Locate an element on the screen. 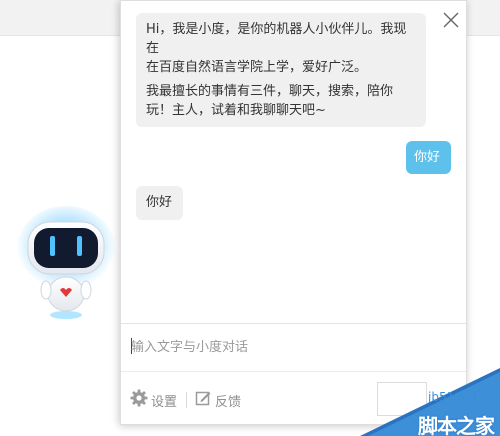 The height and width of the screenshot is (436, 500). watermark-site: jb51.net is located at coordinates (453, 397).